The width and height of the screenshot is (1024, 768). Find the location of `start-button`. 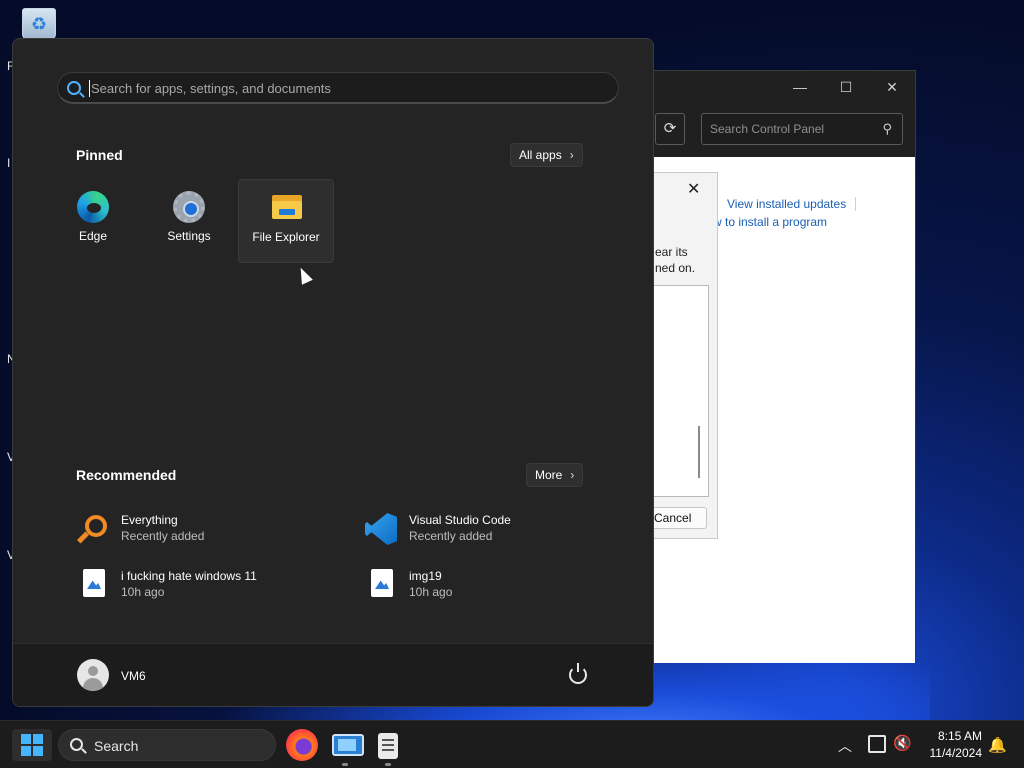

start-button is located at coordinates (32, 745).